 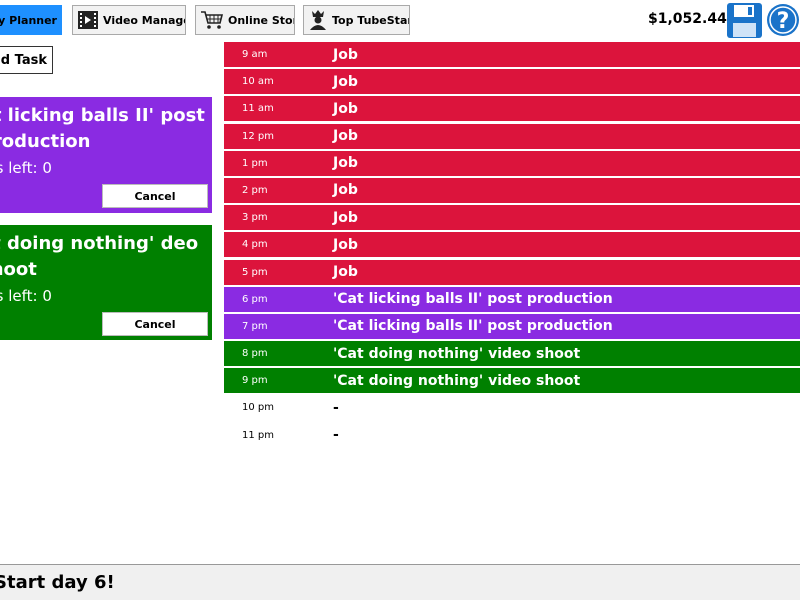 I want to click on slot-time: 7 pm, so click(x=255, y=326).